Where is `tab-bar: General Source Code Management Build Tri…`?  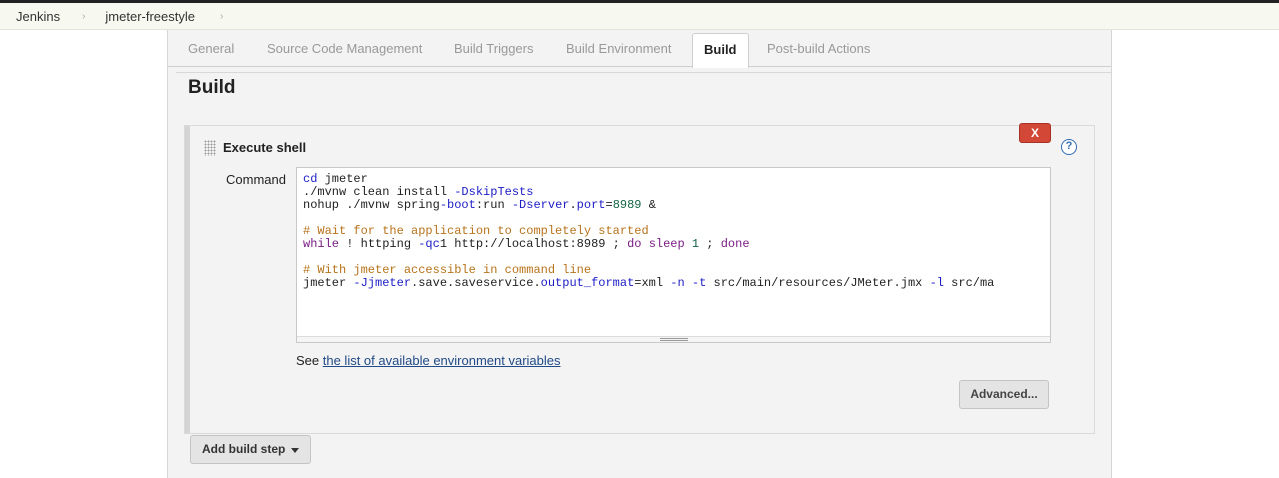
tab-bar: General Source Code Management Build Tri… is located at coordinates (639, 49).